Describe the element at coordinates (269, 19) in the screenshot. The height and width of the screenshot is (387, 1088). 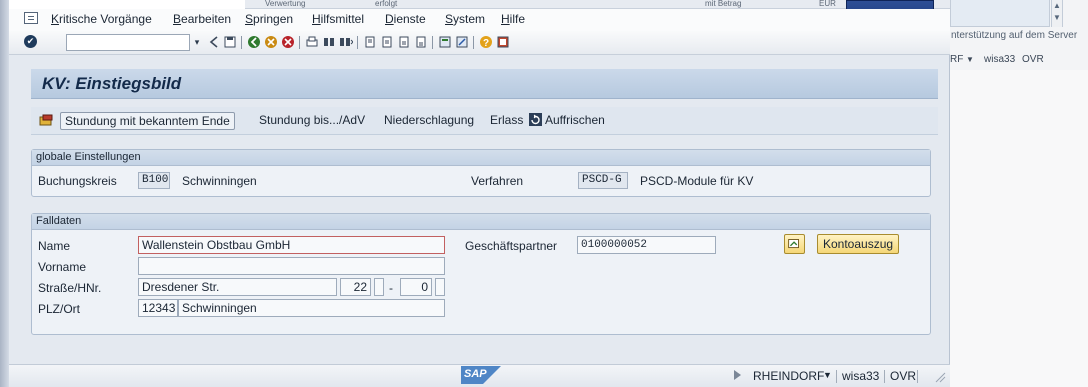
I see `menu-springen: Springen` at that location.